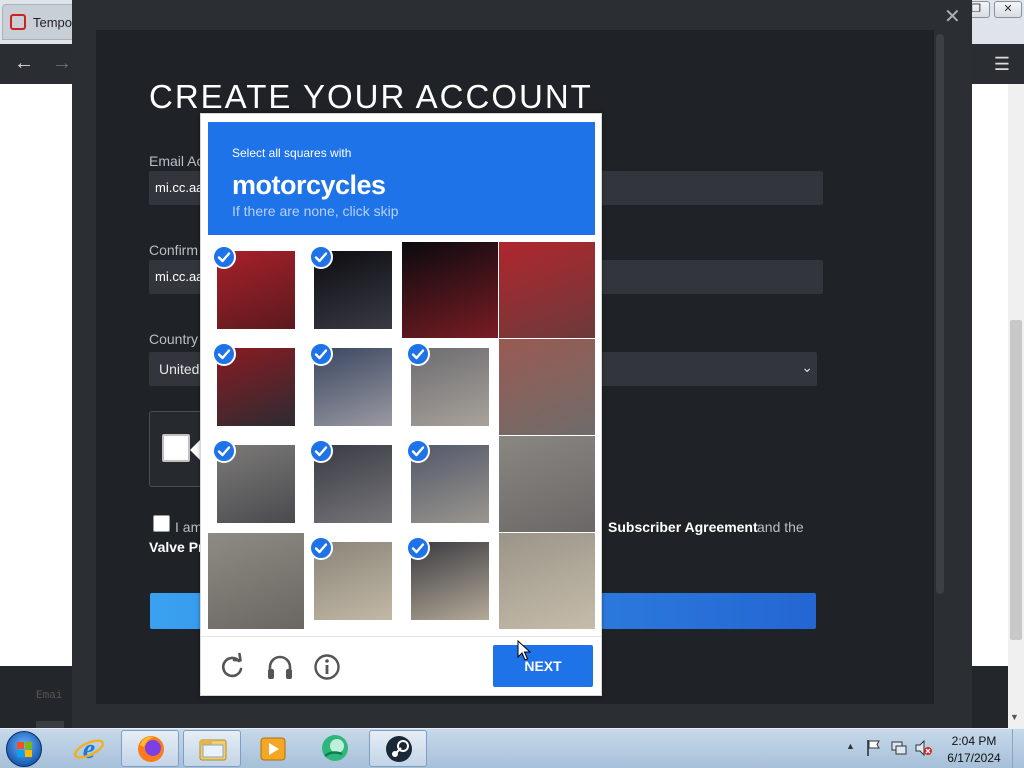 Image resolution: width=1024 pixels, height=768 pixels. Describe the element at coordinates (280, 667) in the screenshot. I see `audio-headphones-icon` at that location.